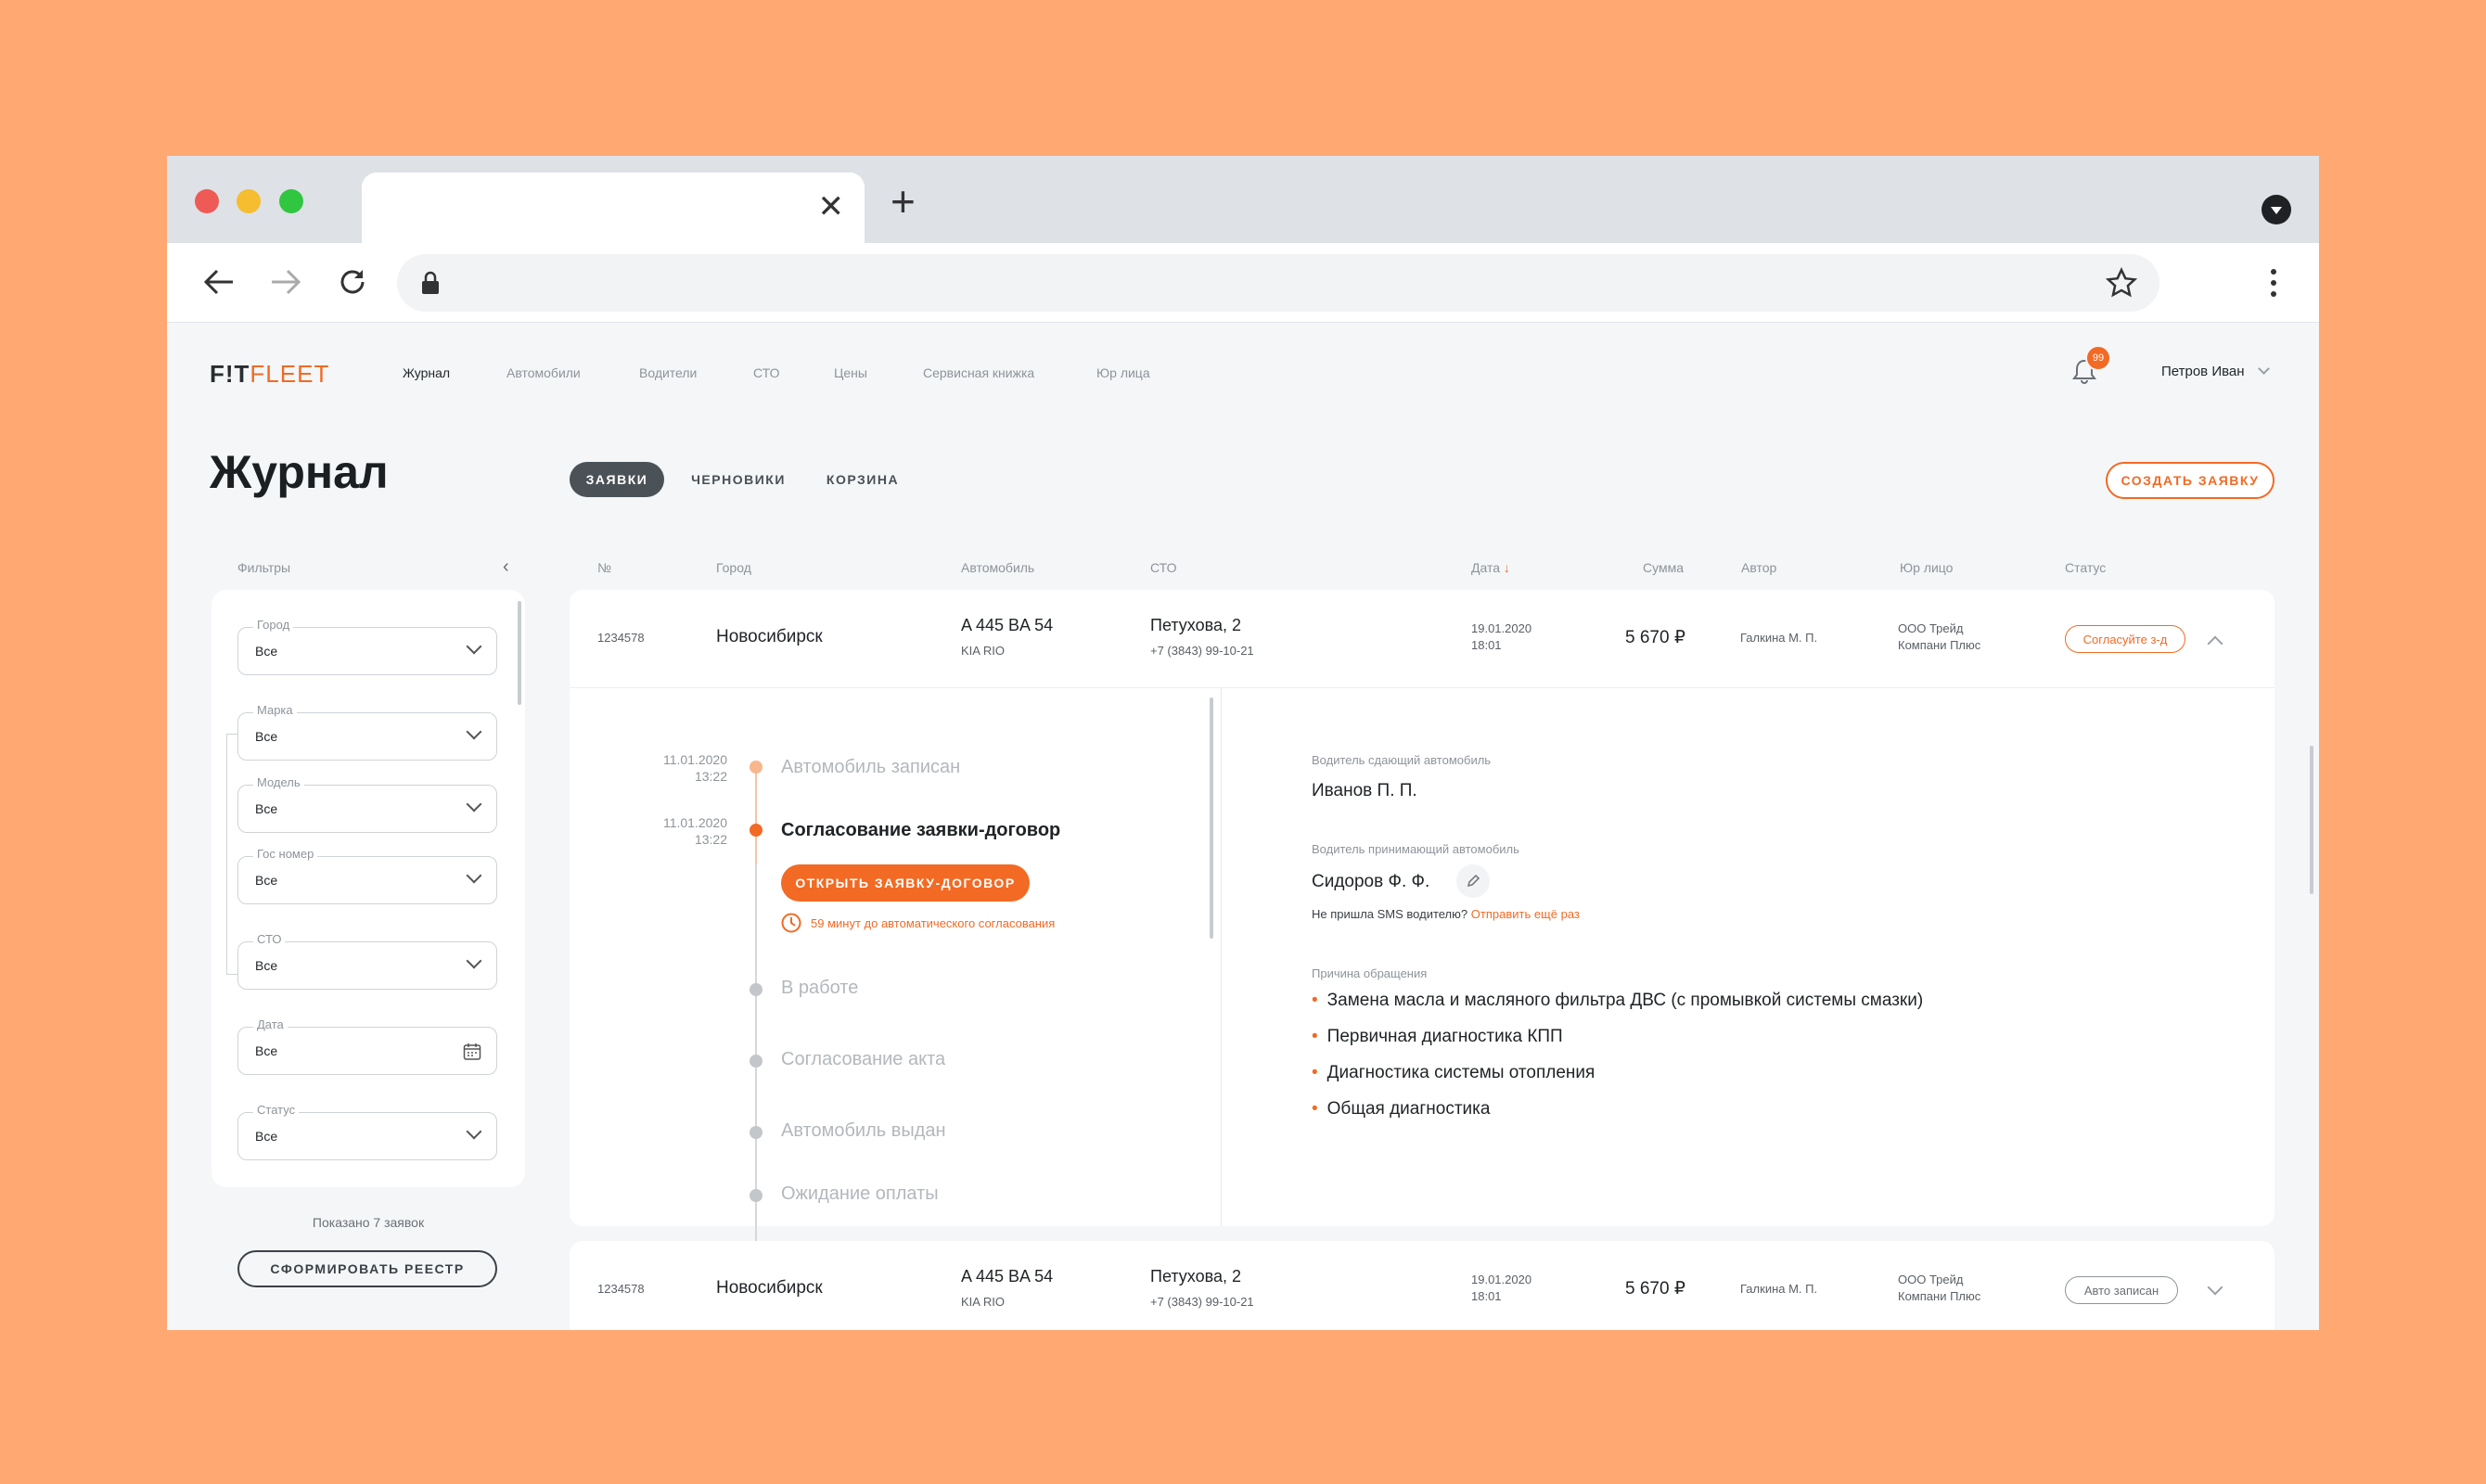 Image resolution: width=2486 pixels, height=1484 pixels. Describe the element at coordinates (1370, 973) in the screenshot. I see `reason-label: Причина обращения` at that location.